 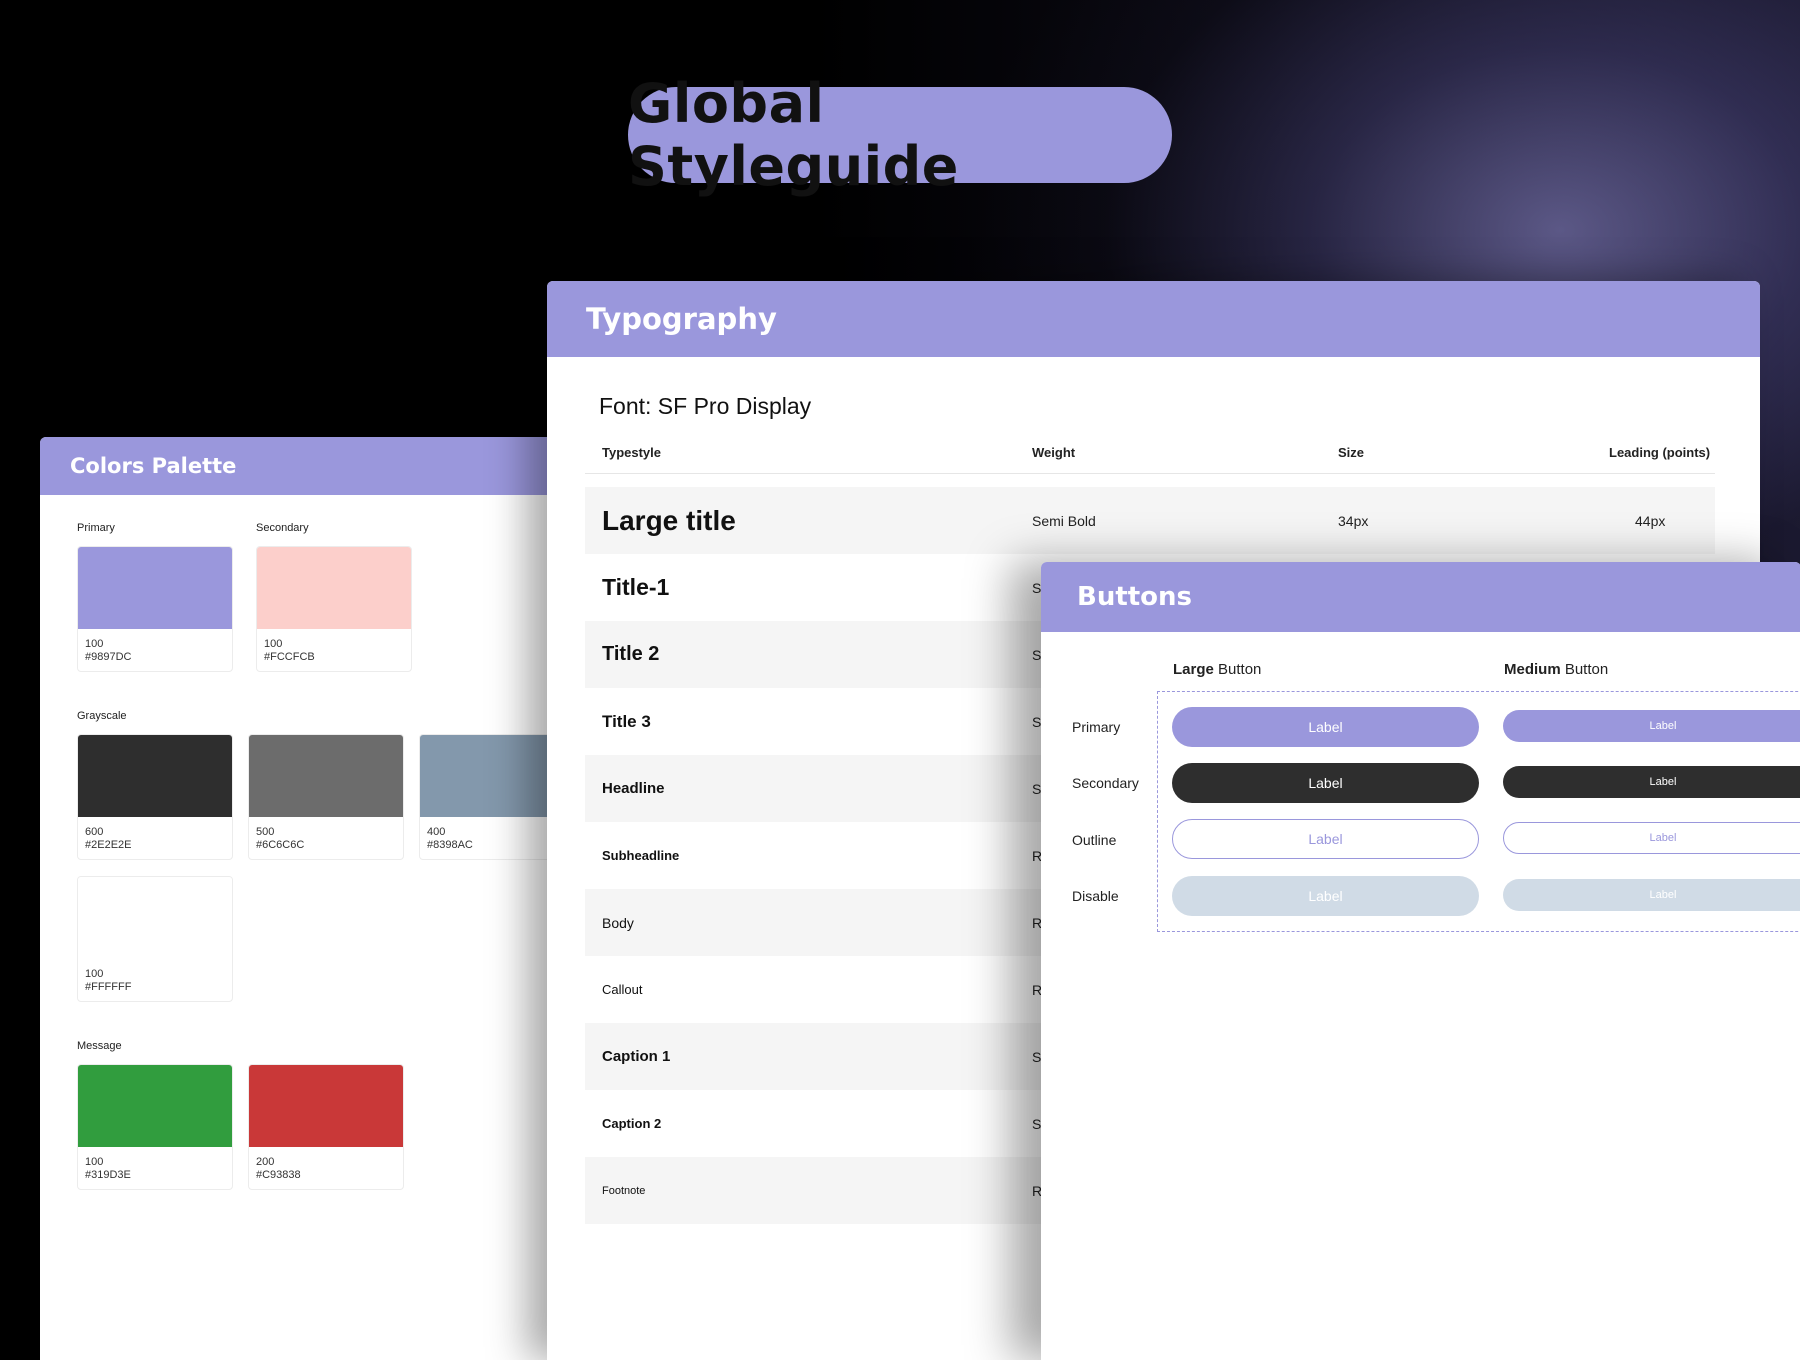 I want to click on row-label-secondary: Secondary, so click(x=1105, y=783).